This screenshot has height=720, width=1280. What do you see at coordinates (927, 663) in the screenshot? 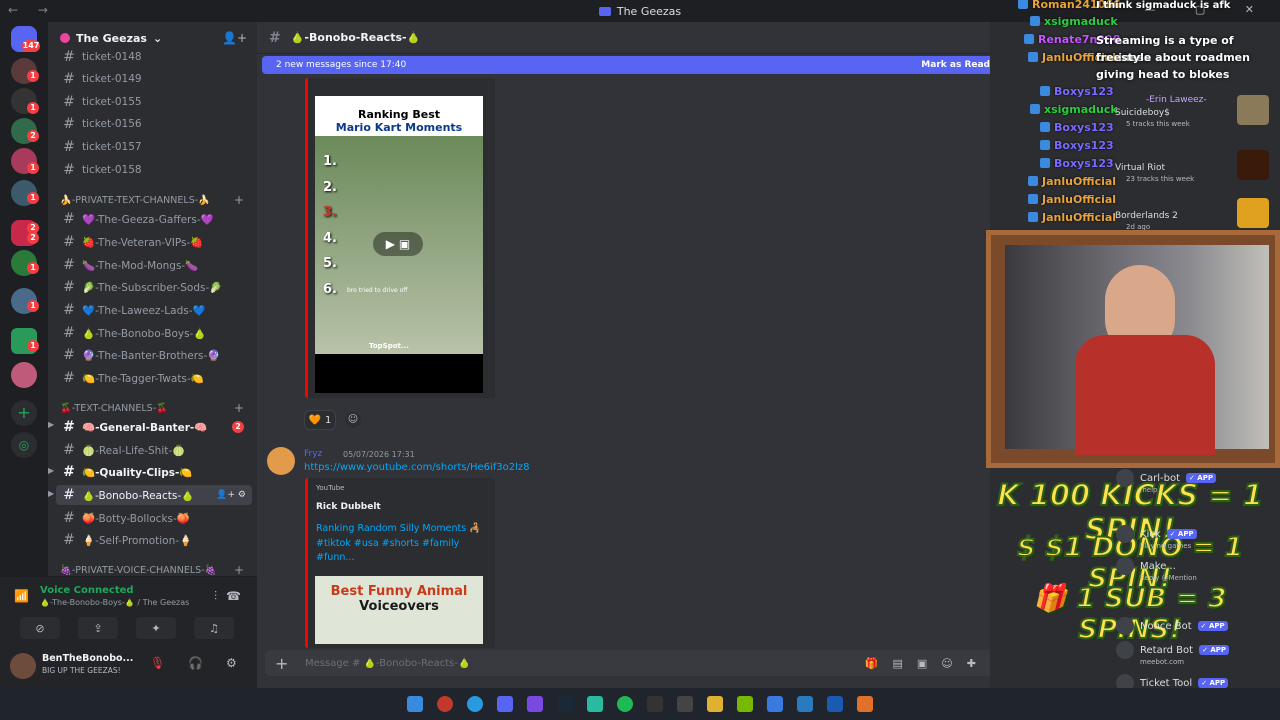
I see `composer-tools-icon: 🎁▤▣☺✚` at bounding box center [927, 663].